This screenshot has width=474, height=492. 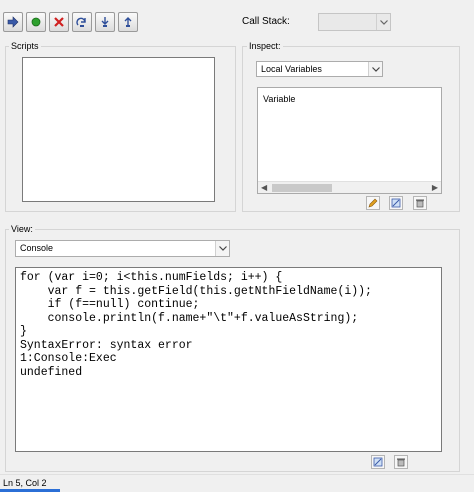 What do you see at coordinates (51, 372) in the screenshot?
I see `console-line: undefined` at bounding box center [51, 372].